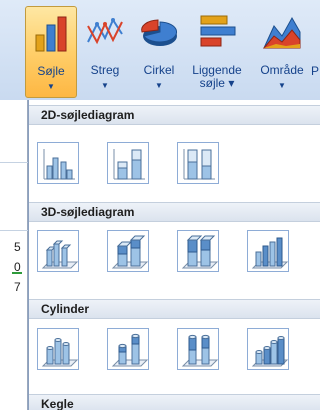  What do you see at coordinates (105, 52) in the screenshot?
I see `line-chart-button: Streg ▼` at bounding box center [105, 52].